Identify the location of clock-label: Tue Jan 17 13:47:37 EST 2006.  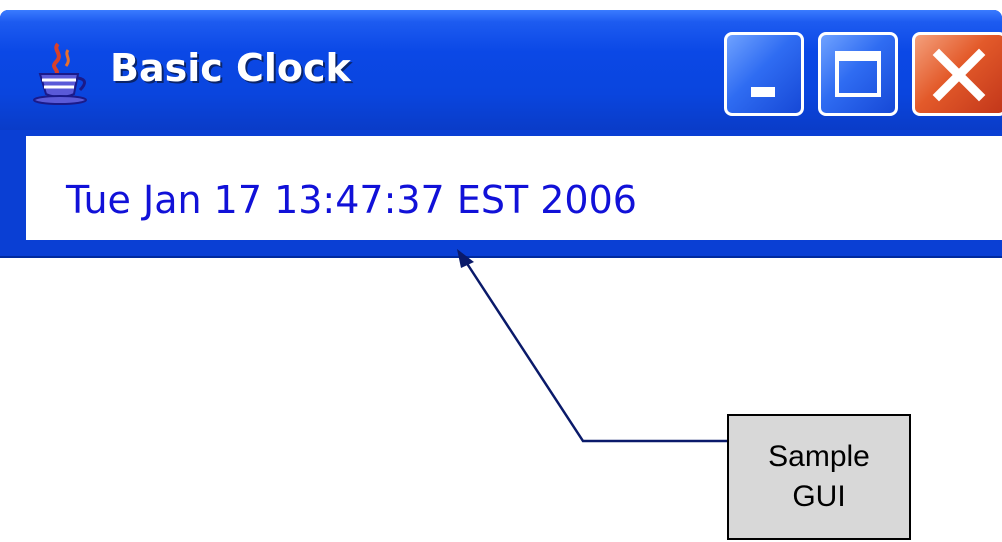
(351, 200).